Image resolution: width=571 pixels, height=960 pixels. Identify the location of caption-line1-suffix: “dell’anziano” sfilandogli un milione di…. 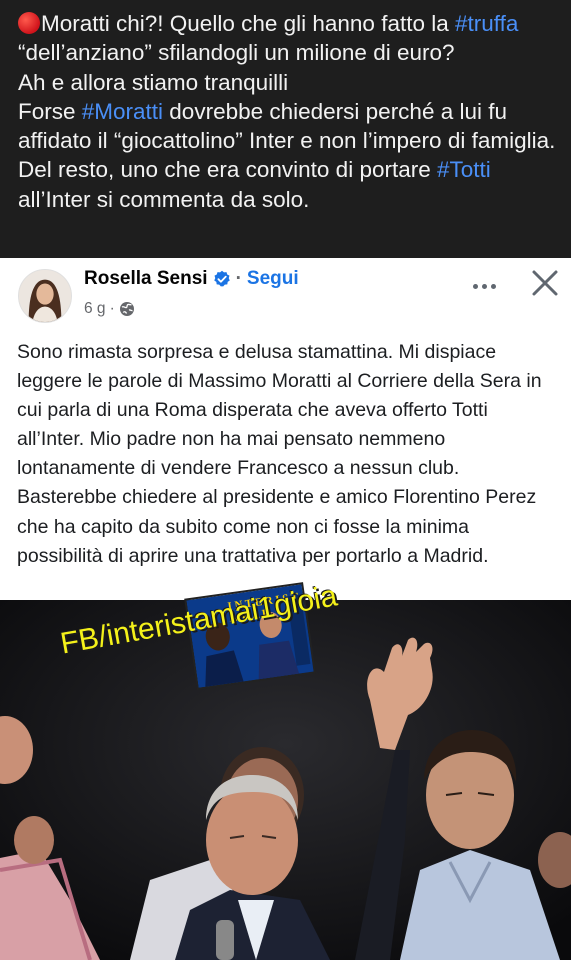
(236, 53).